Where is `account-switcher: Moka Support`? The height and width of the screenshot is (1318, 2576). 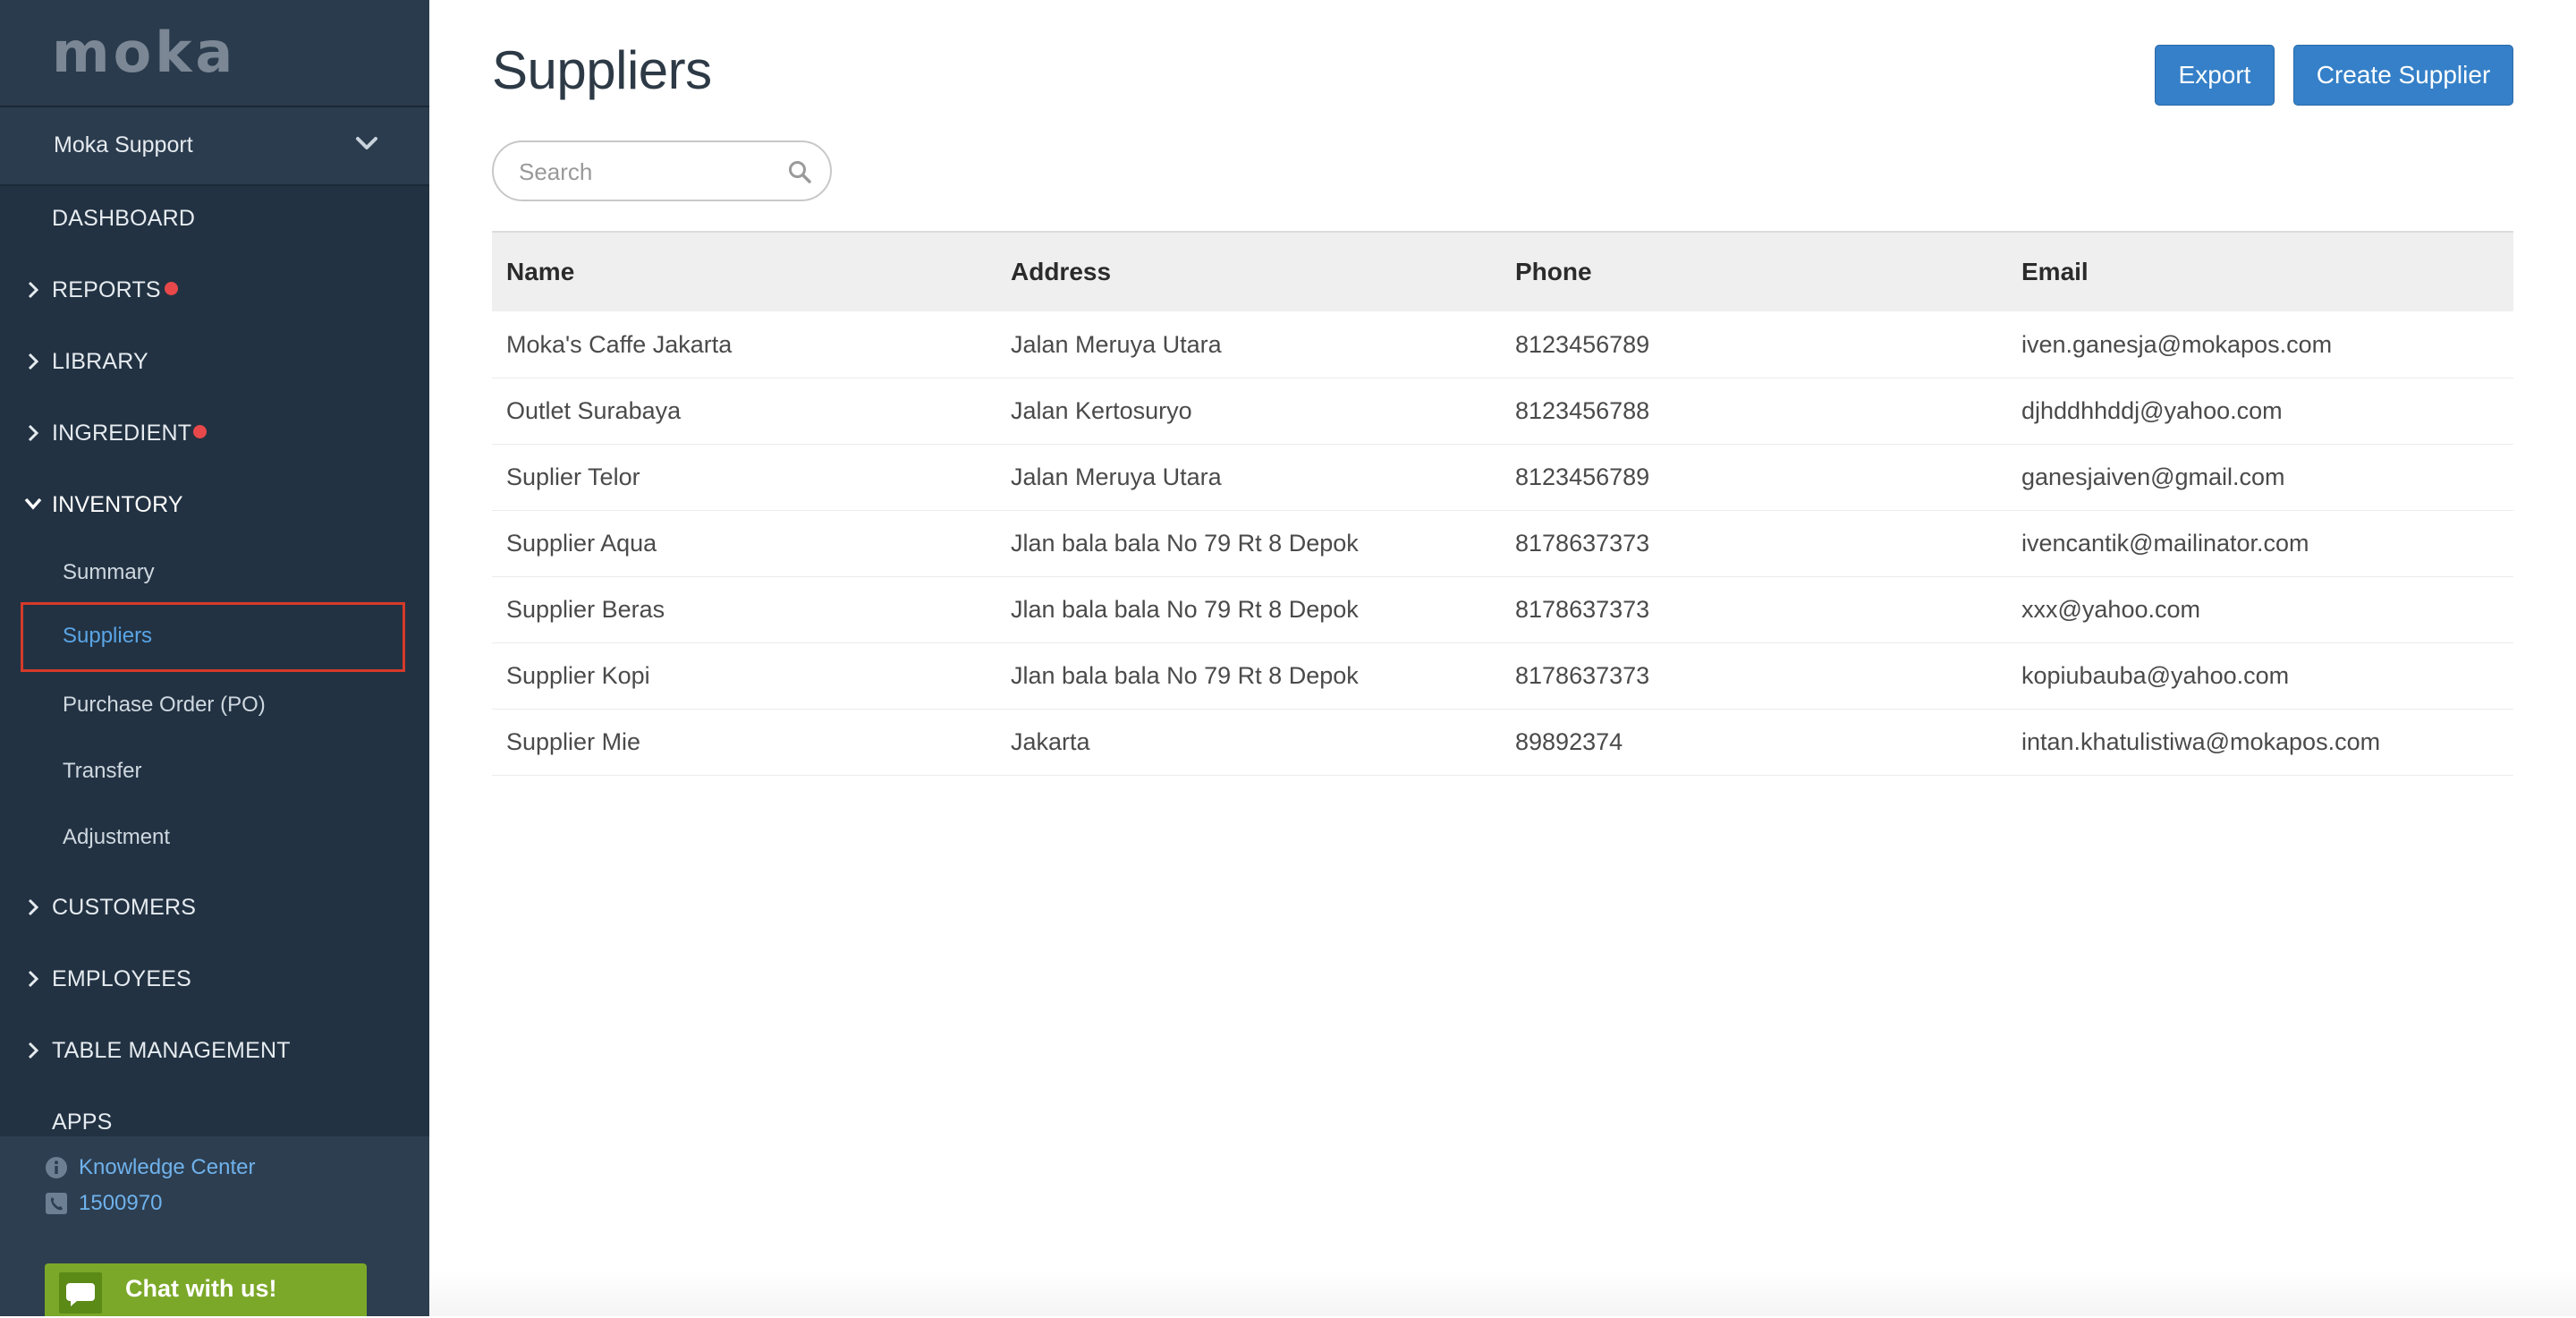
account-switcher: Moka Support is located at coordinates (214, 146).